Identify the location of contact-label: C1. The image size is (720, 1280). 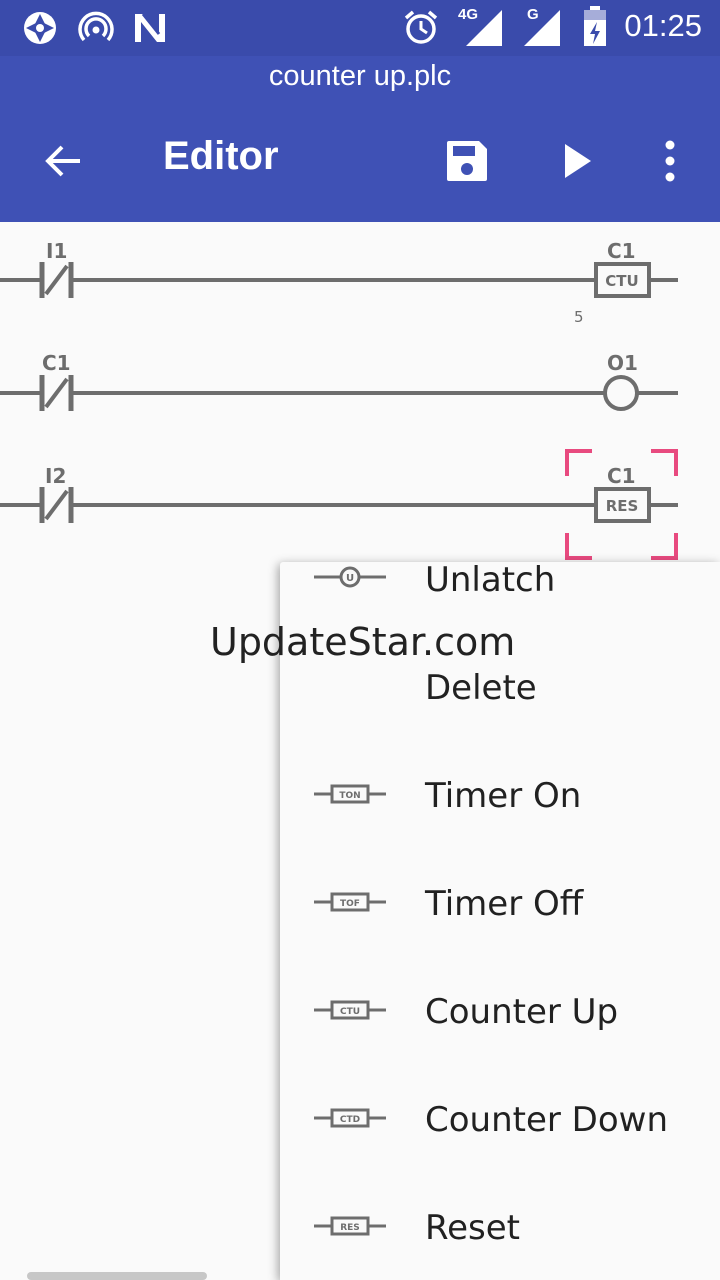
(56, 363).